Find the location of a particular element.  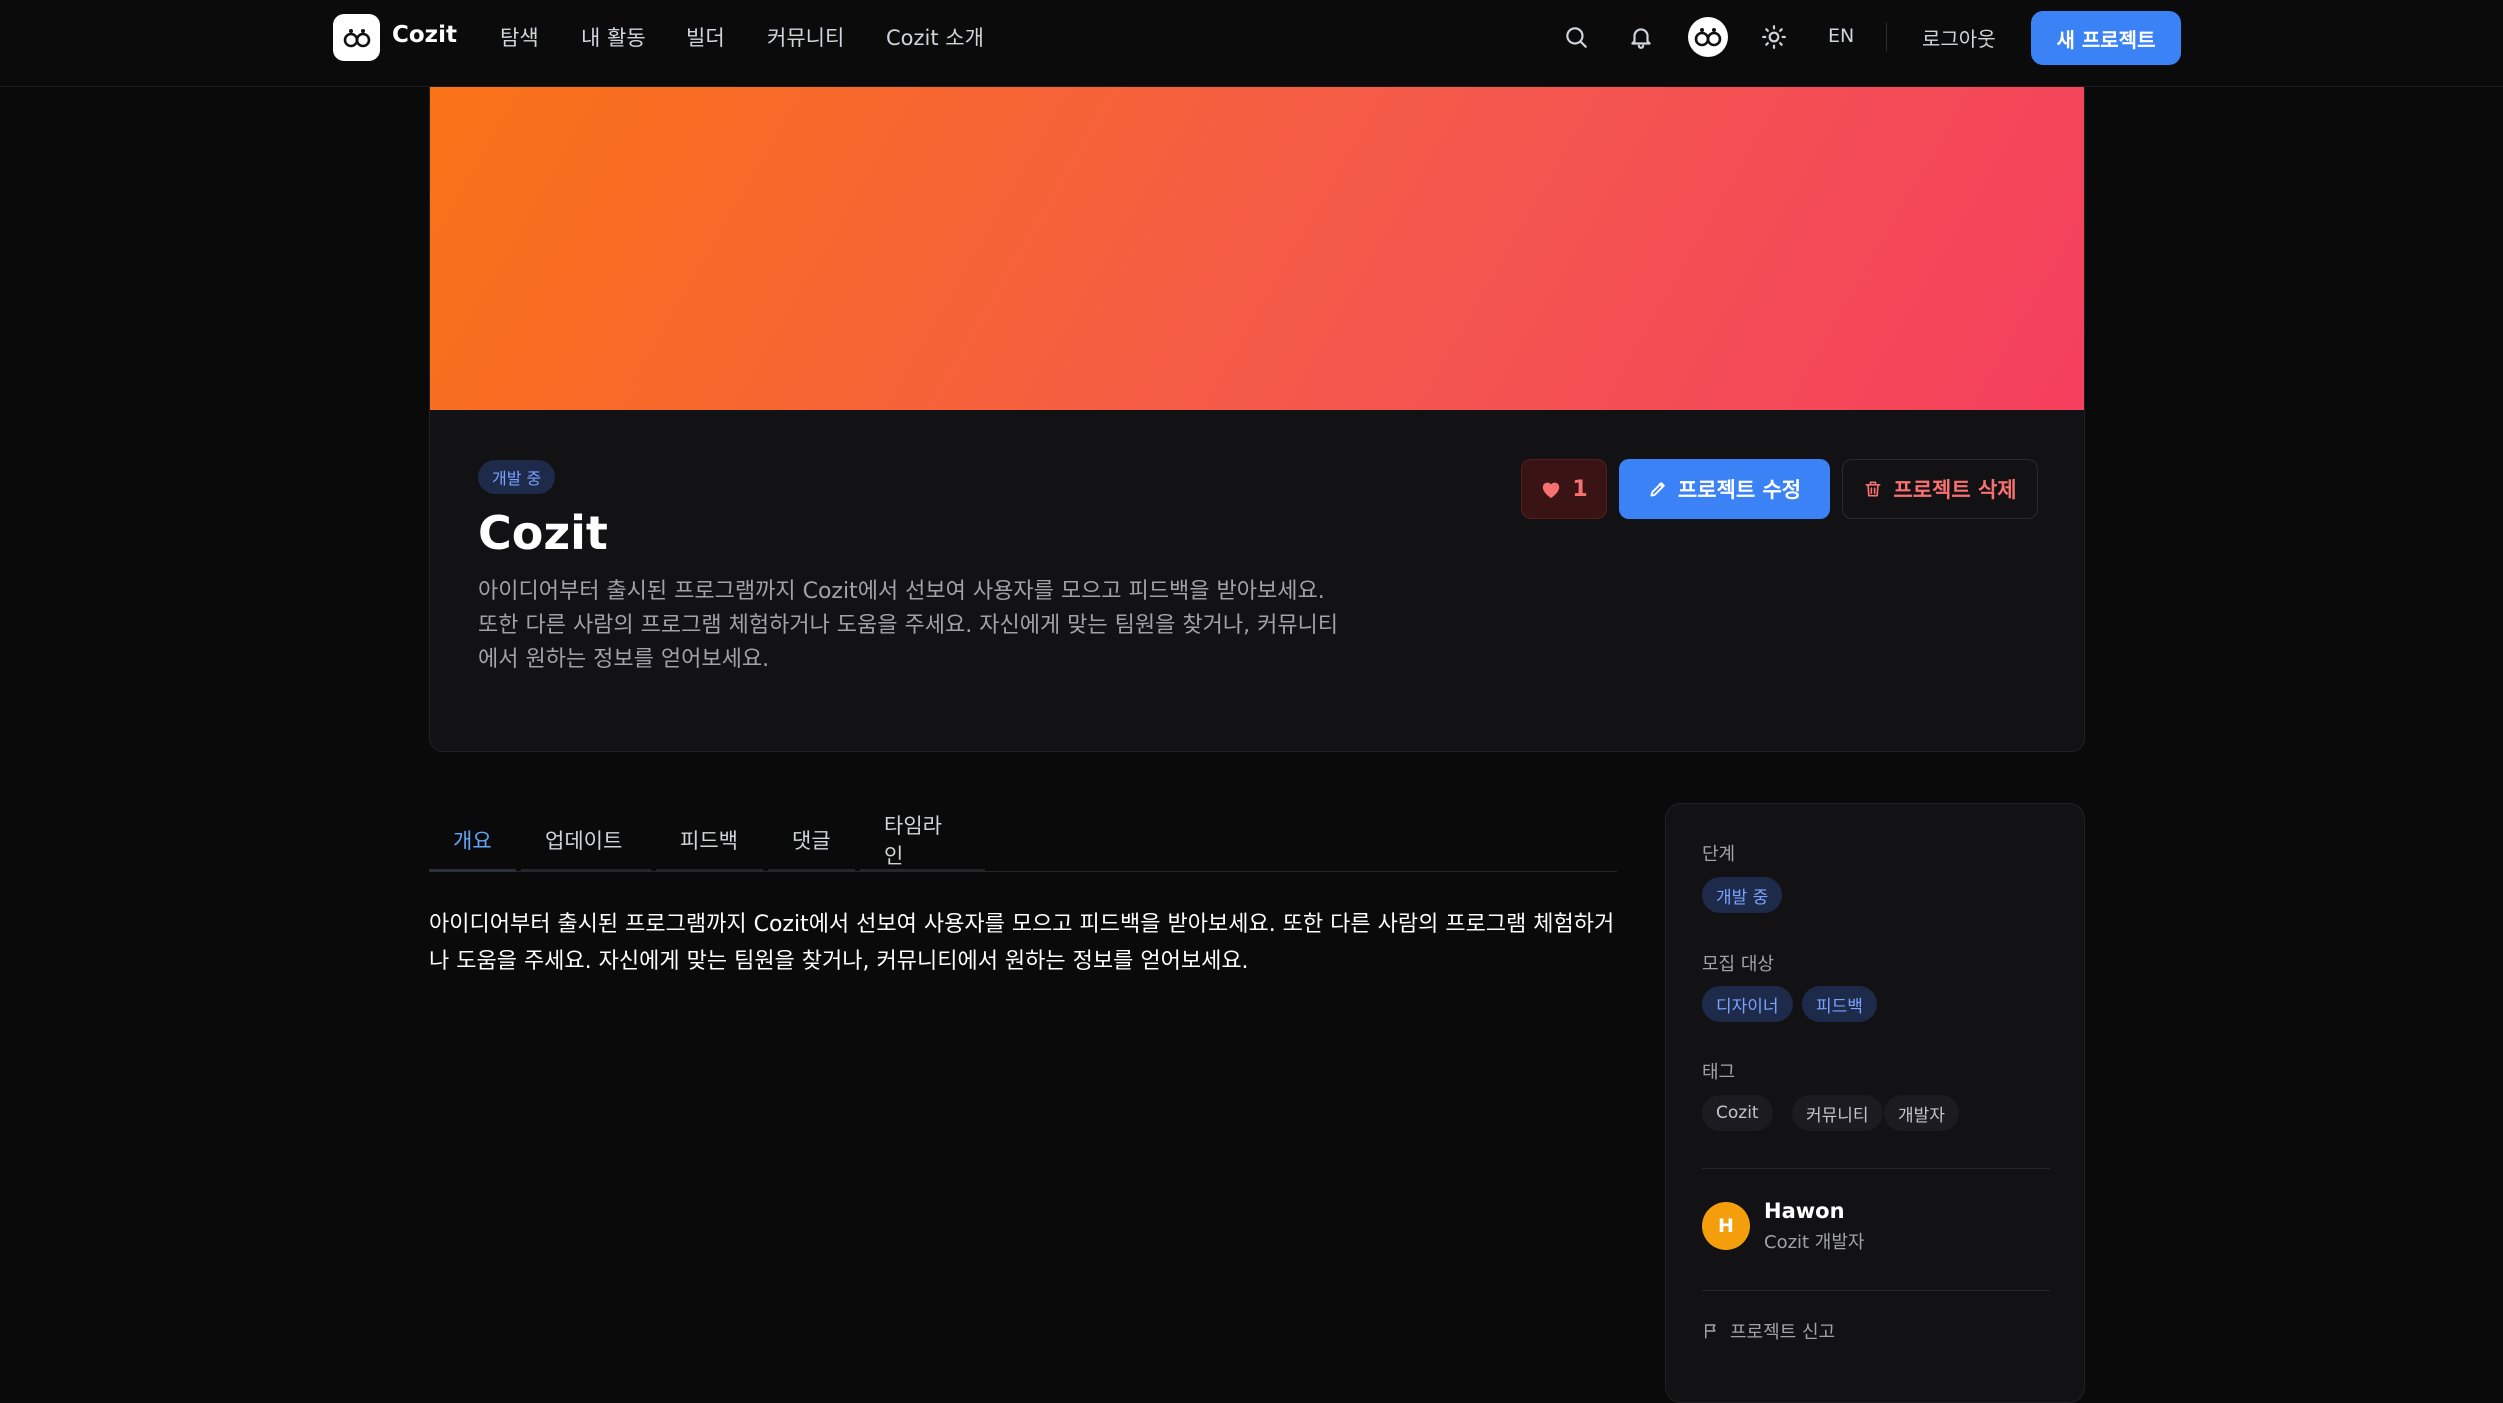

tag-community: 커뮤니티 is located at coordinates (1837, 1113).